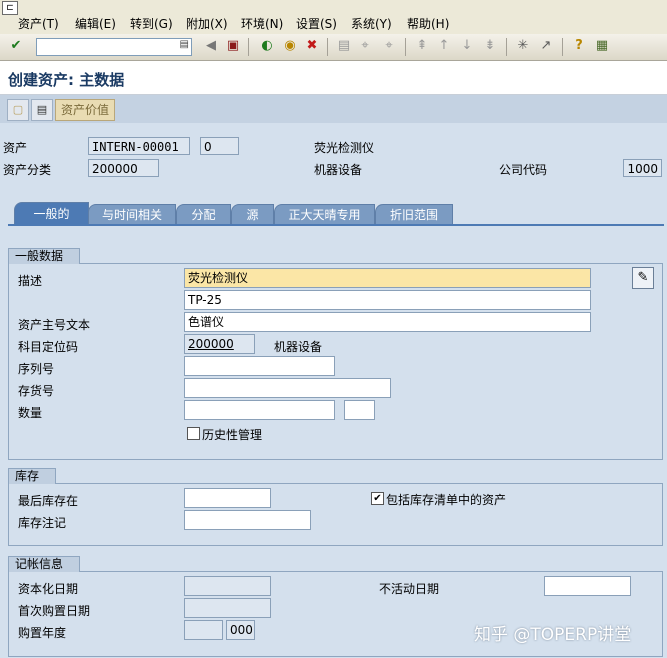 The height and width of the screenshot is (658, 667). I want to click on capitalization-date-label: 资本化日期, so click(48, 589).